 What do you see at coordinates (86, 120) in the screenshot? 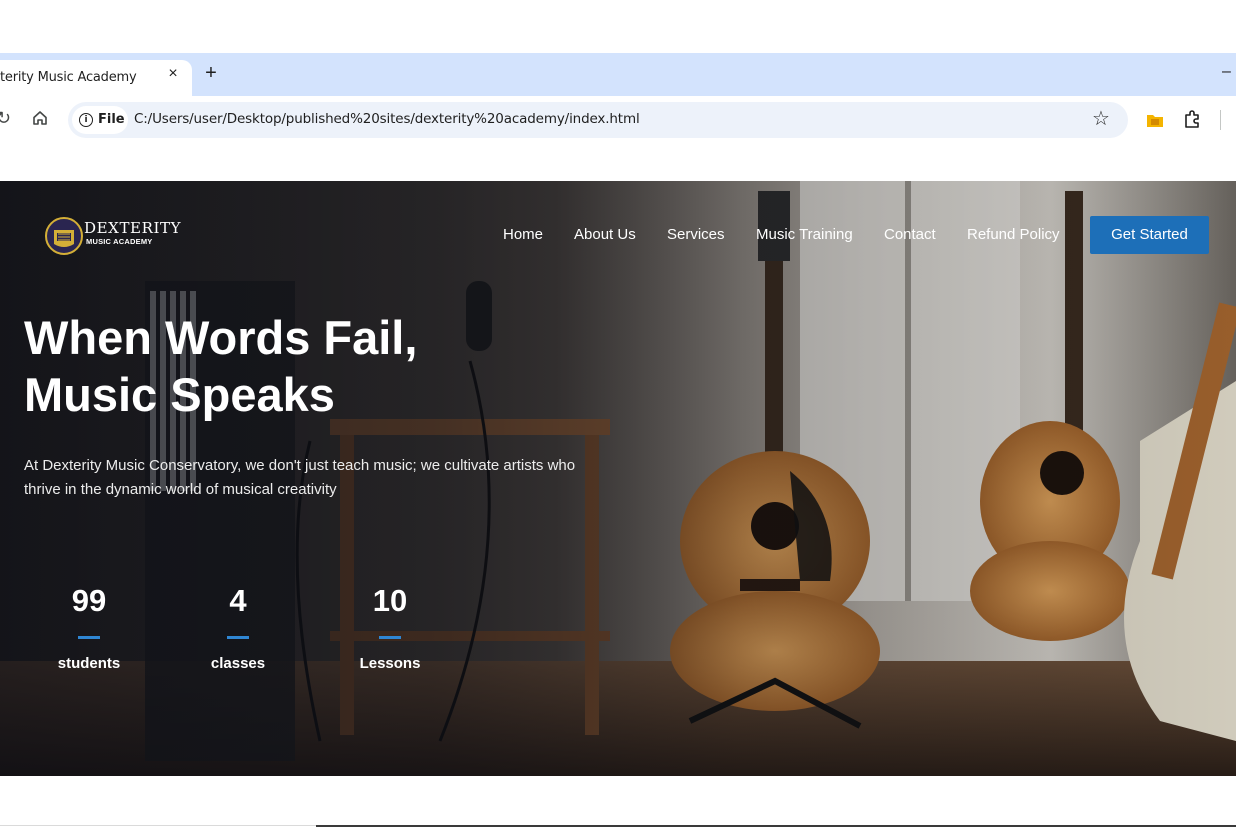
I see `info-icon: i` at bounding box center [86, 120].